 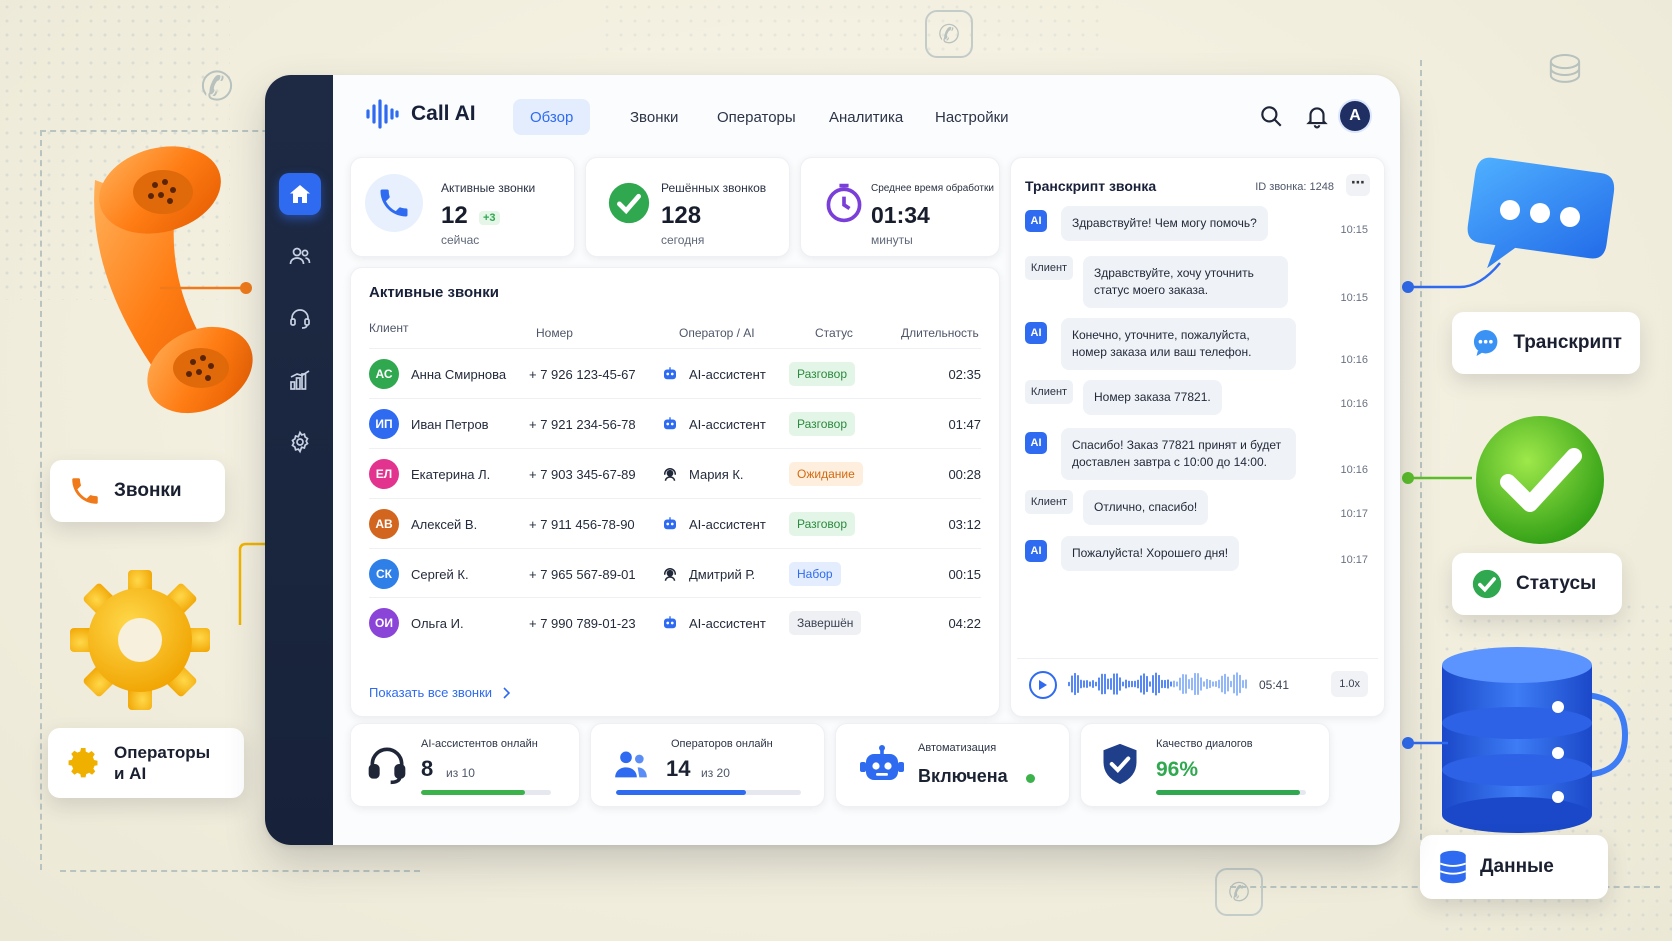 I want to click on audio-player: 05:41 1.0x, so click(x=1197, y=683).